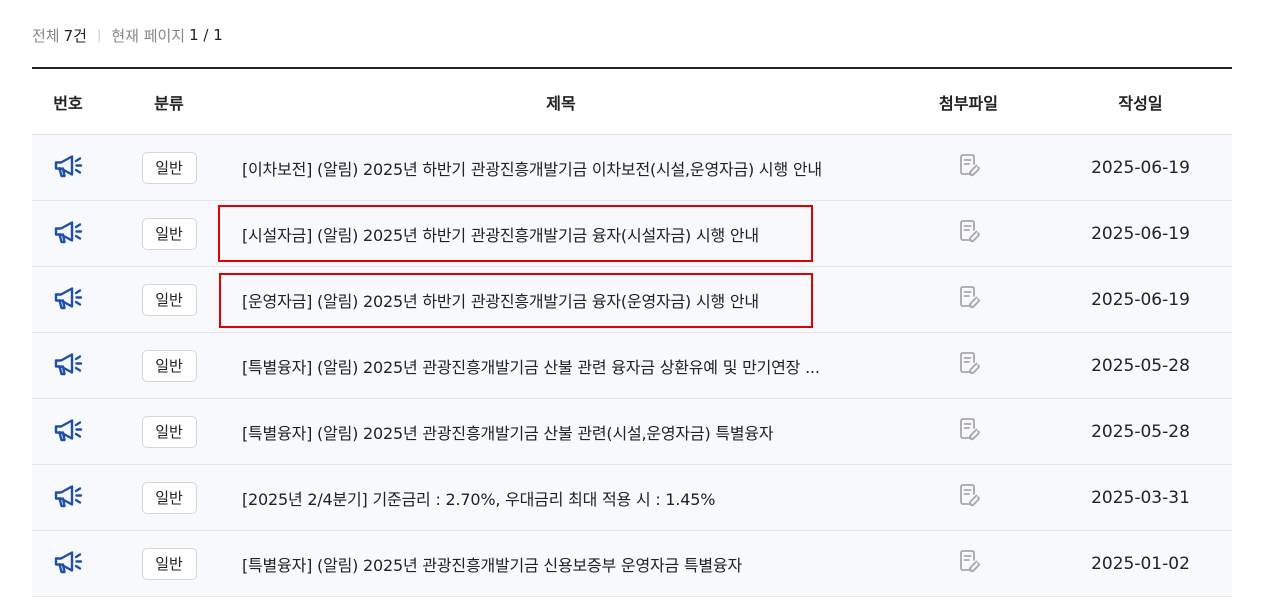 This screenshot has height=603, width=1261. What do you see at coordinates (561, 103) in the screenshot?
I see `header-title: 제목` at bounding box center [561, 103].